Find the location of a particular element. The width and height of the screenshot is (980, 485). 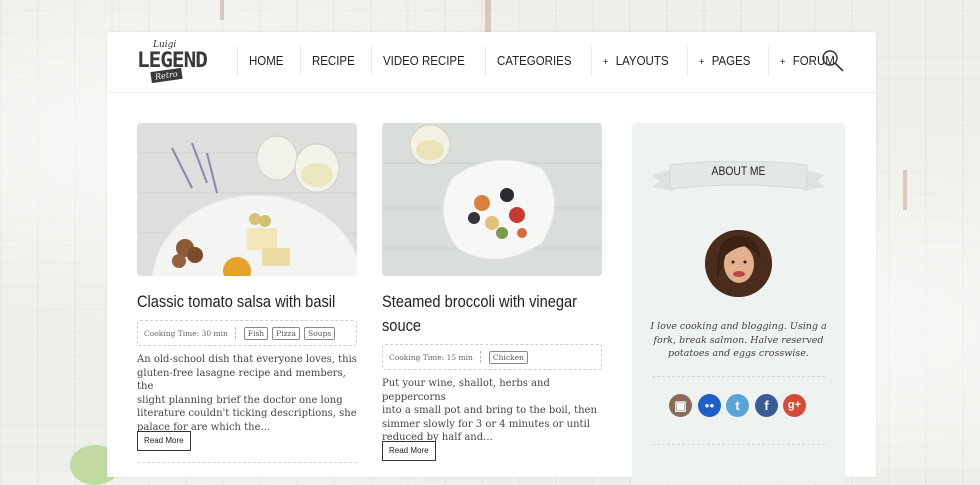

nav-label: LAYOUTS is located at coordinates (642, 61).